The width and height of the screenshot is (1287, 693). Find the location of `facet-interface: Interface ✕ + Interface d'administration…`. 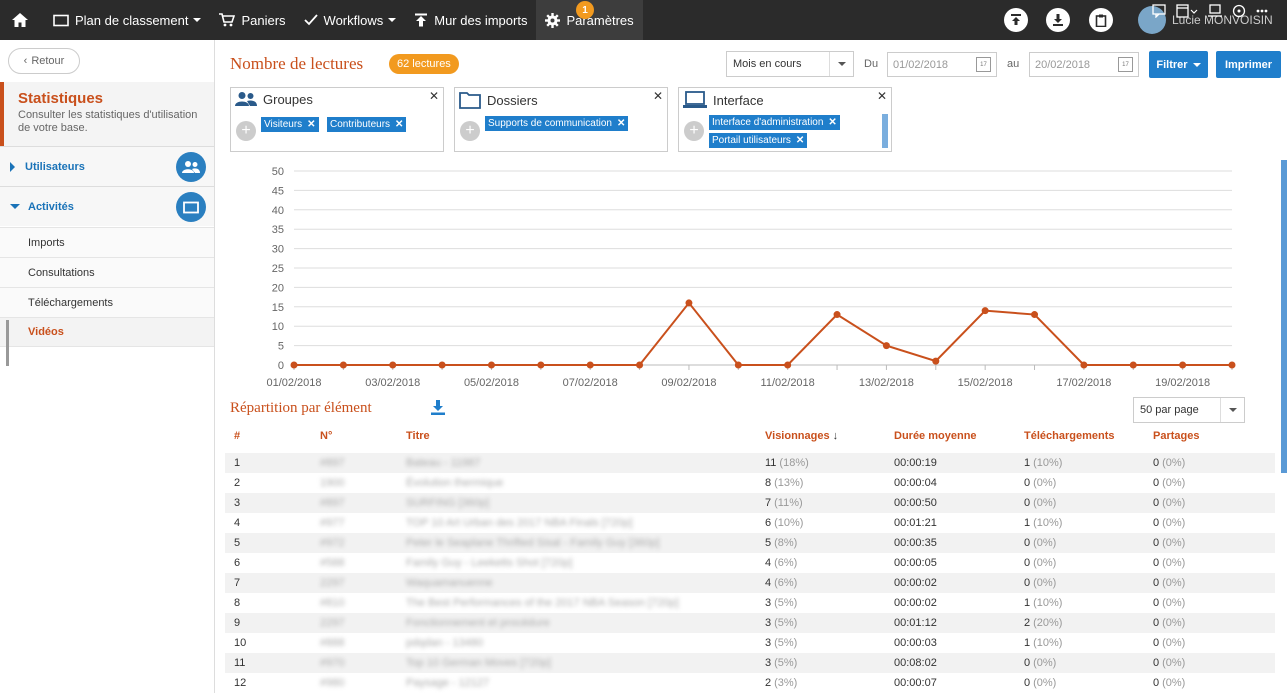

facet-interface: Interface ✕ + Interface d'administration… is located at coordinates (785, 119).